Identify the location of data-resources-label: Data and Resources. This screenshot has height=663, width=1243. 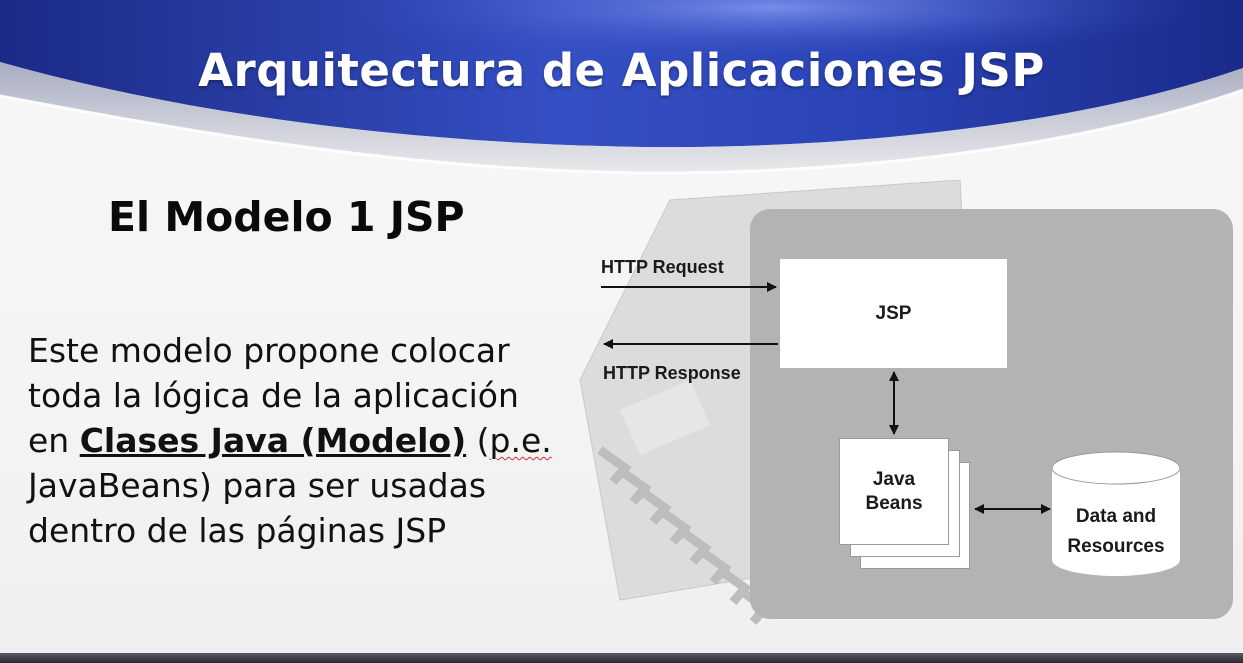
(1116, 532).